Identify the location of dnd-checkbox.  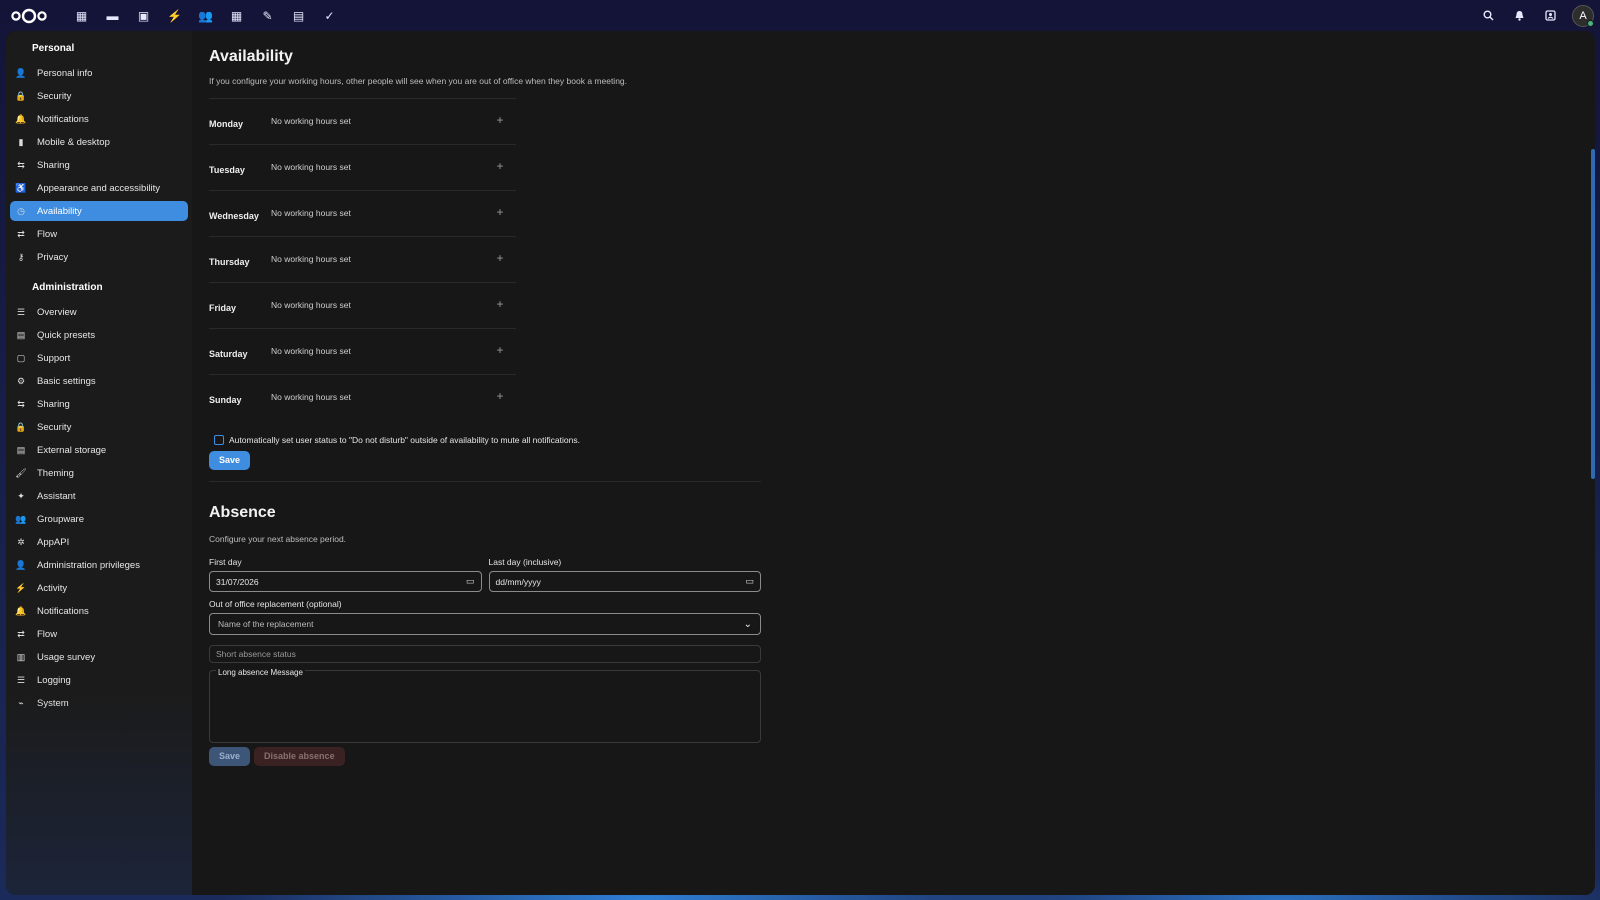
(219, 440).